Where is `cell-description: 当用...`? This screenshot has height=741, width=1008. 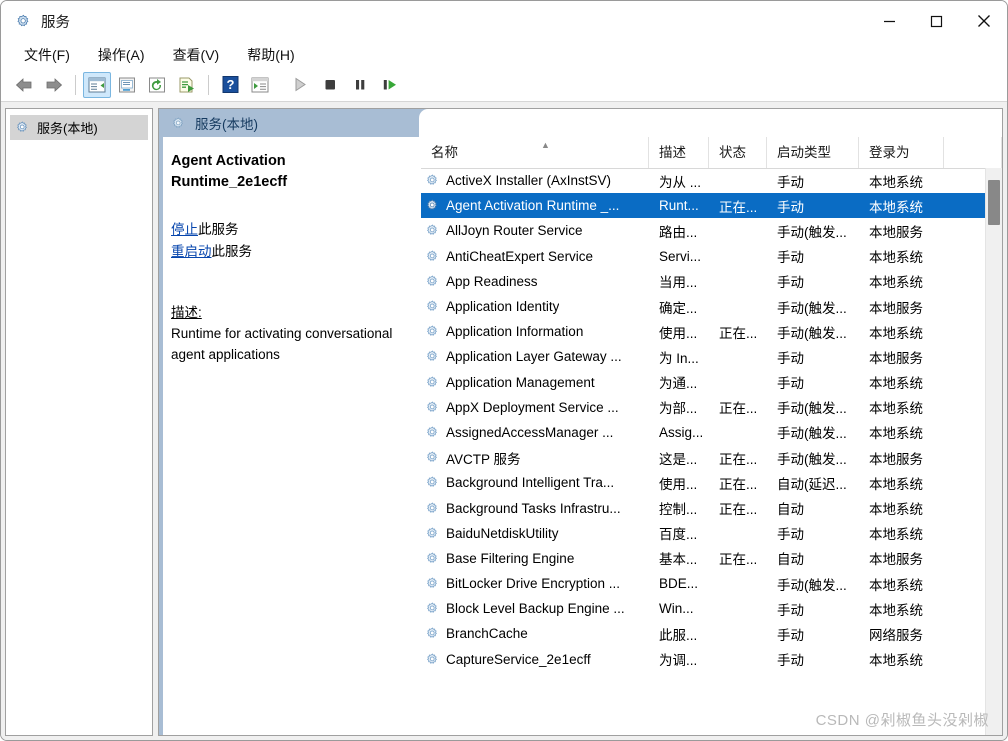 cell-description: 当用... is located at coordinates (678, 283).